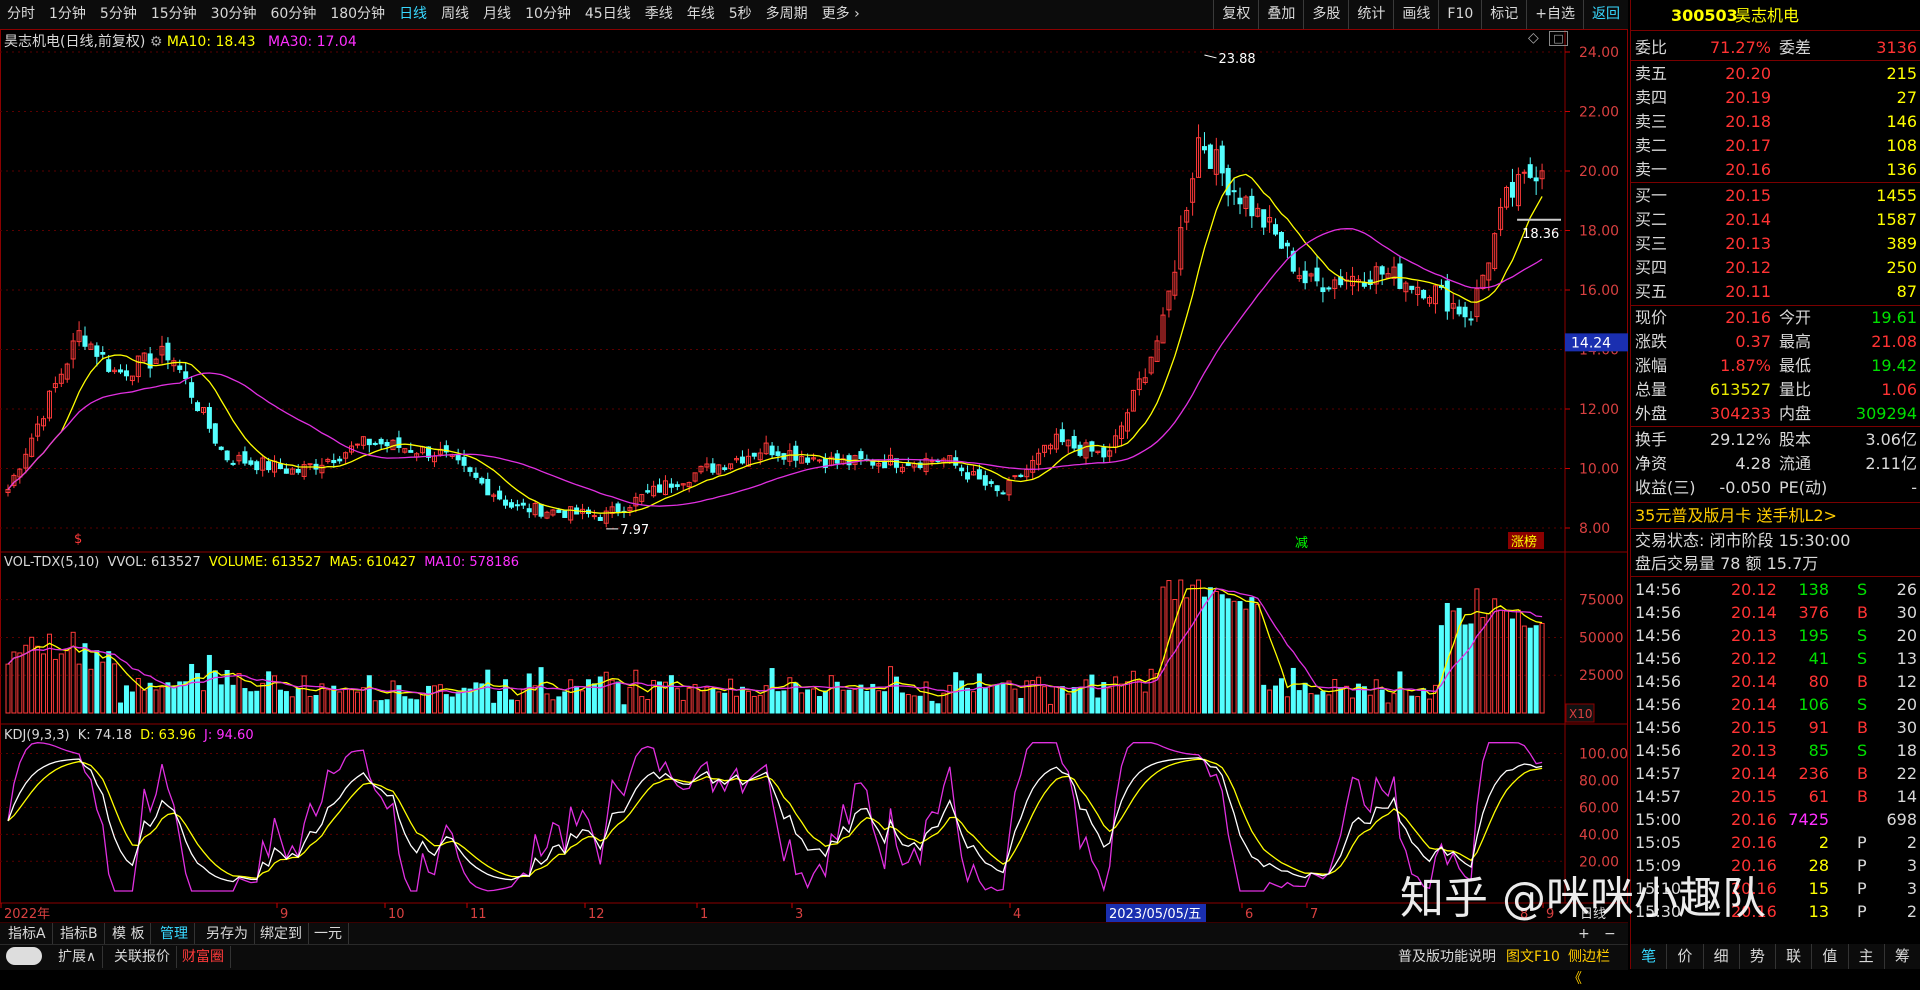 The height and width of the screenshot is (990, 1920). I want to click on toolbar-actions: 复权 叠加 多股 统计 画线 F10 标记 +自选 返回, so click(1420, 14).